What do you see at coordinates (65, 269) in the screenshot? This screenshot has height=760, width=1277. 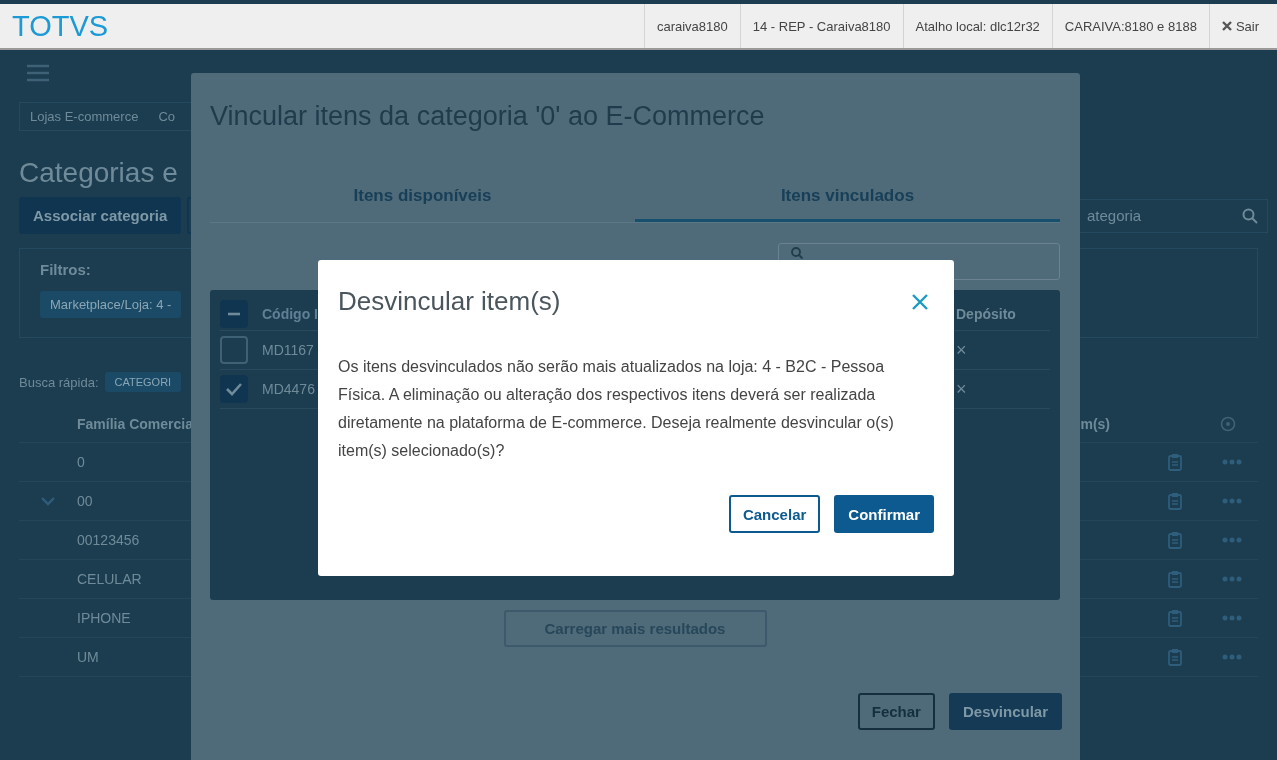 I see `filter-label: Filtros:` at bounding box center [65, 269].